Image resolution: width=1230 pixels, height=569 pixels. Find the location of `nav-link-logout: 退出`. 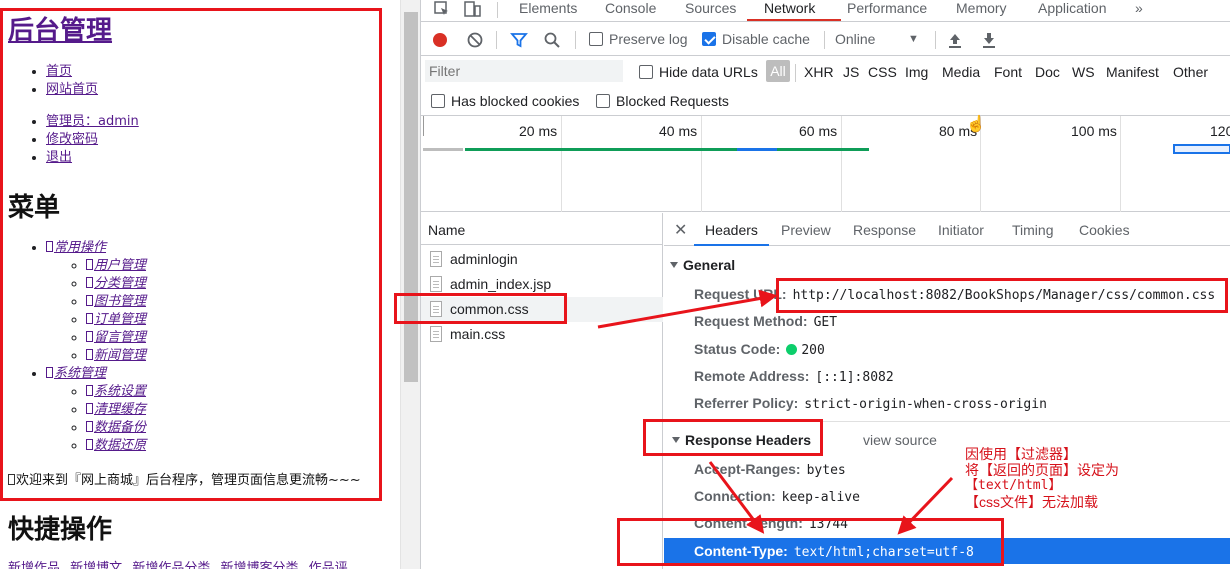

nav-link-logout: 退出 is located at coordinates (59, 157).